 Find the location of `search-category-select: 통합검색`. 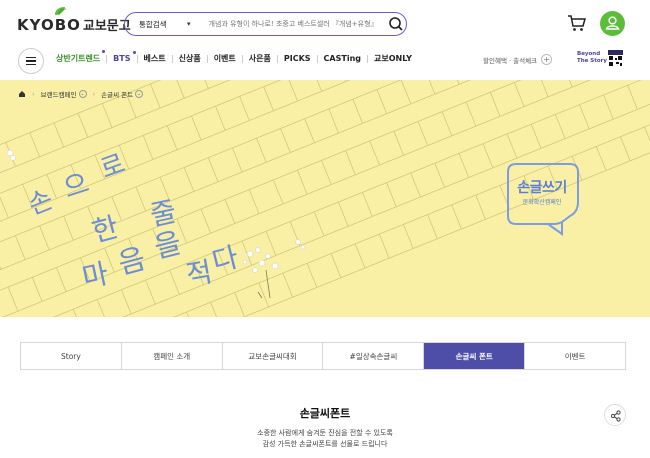

search-category-select: 통합검색 is located at coordinates (163, 24).